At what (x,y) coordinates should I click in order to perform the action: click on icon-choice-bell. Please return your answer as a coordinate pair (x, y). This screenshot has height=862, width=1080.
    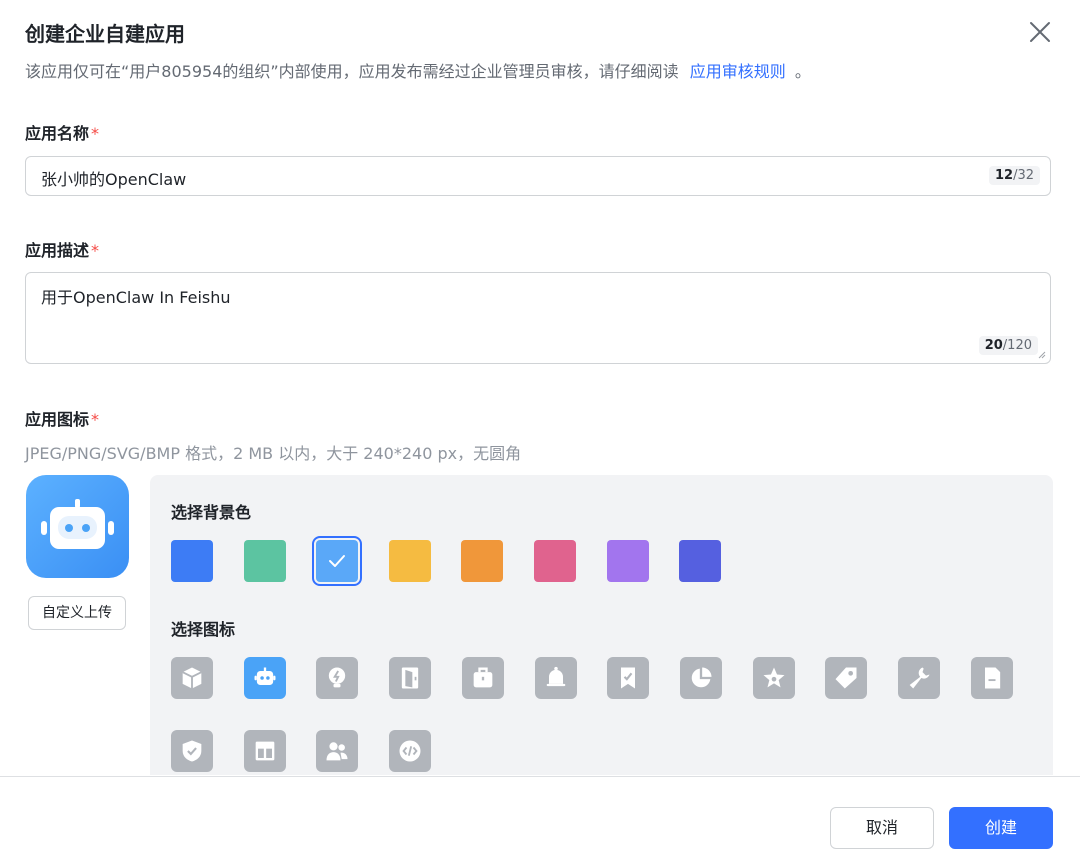
    Looking at the image, I should click on (555, 678).